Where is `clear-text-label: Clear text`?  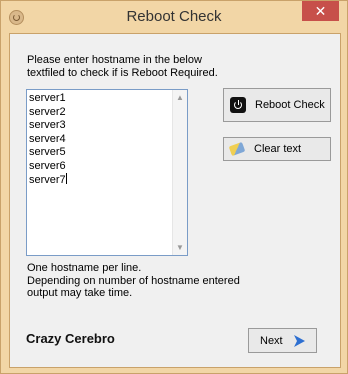 clear-text-label: Clear text is located at coordinates (278, 149).